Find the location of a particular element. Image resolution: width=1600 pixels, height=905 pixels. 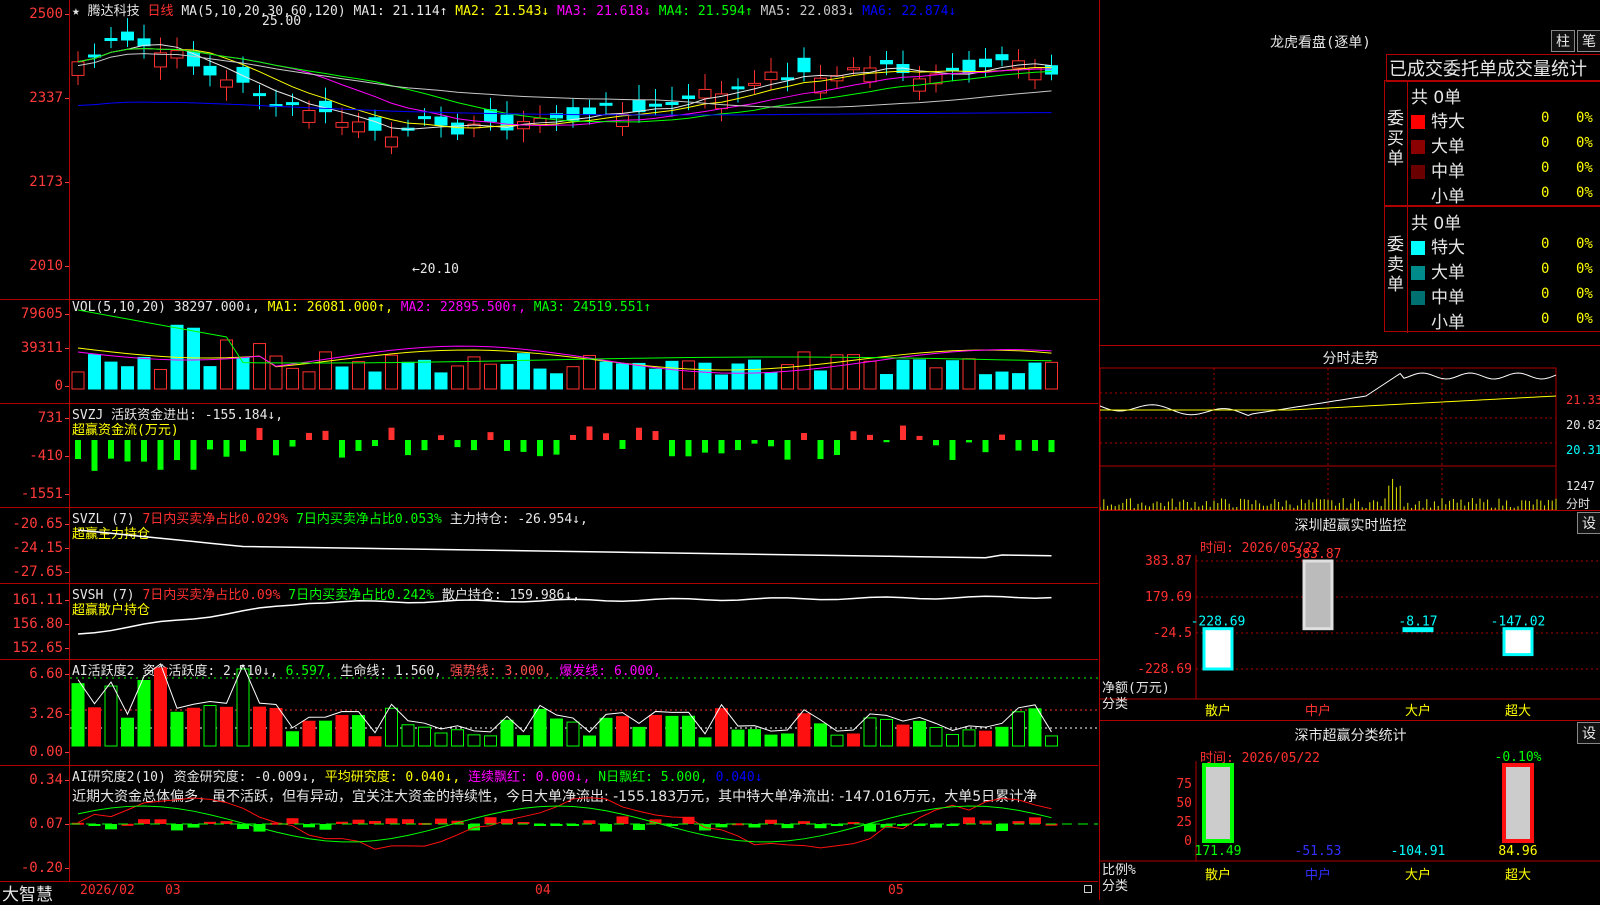

row-label: 大单 is located at coordinates (1448, 147).